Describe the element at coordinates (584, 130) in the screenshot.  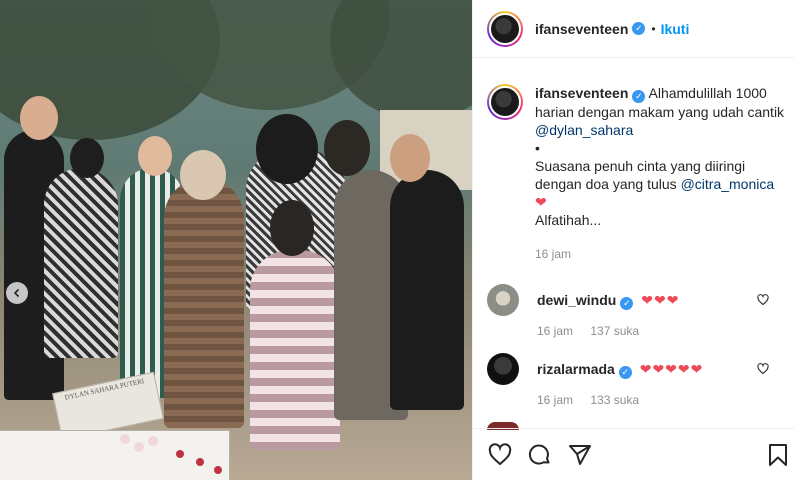
I see `mention-link: @dylan_sahara` at that location.